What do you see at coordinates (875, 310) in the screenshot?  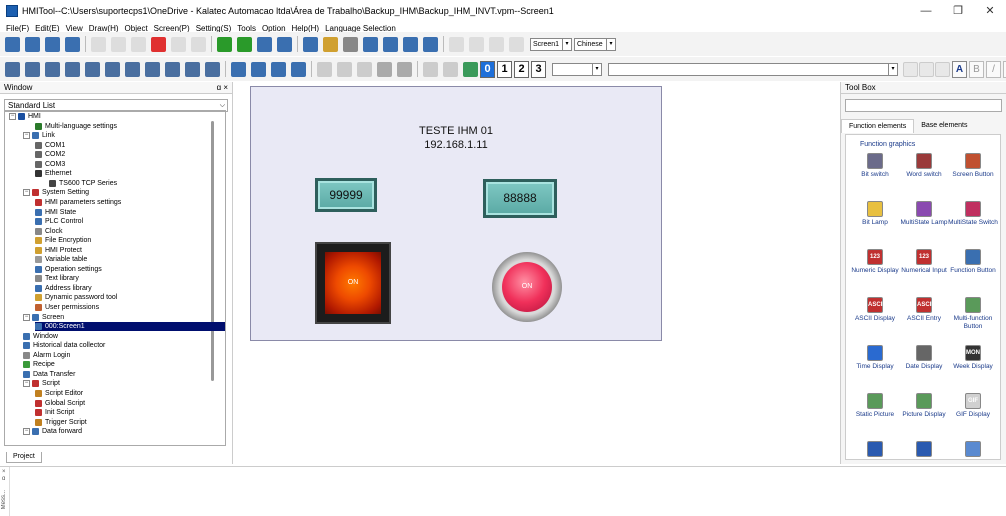 I see `tool-ascii-display: ASCII ASCII Display` at bounding box center [875, 310].